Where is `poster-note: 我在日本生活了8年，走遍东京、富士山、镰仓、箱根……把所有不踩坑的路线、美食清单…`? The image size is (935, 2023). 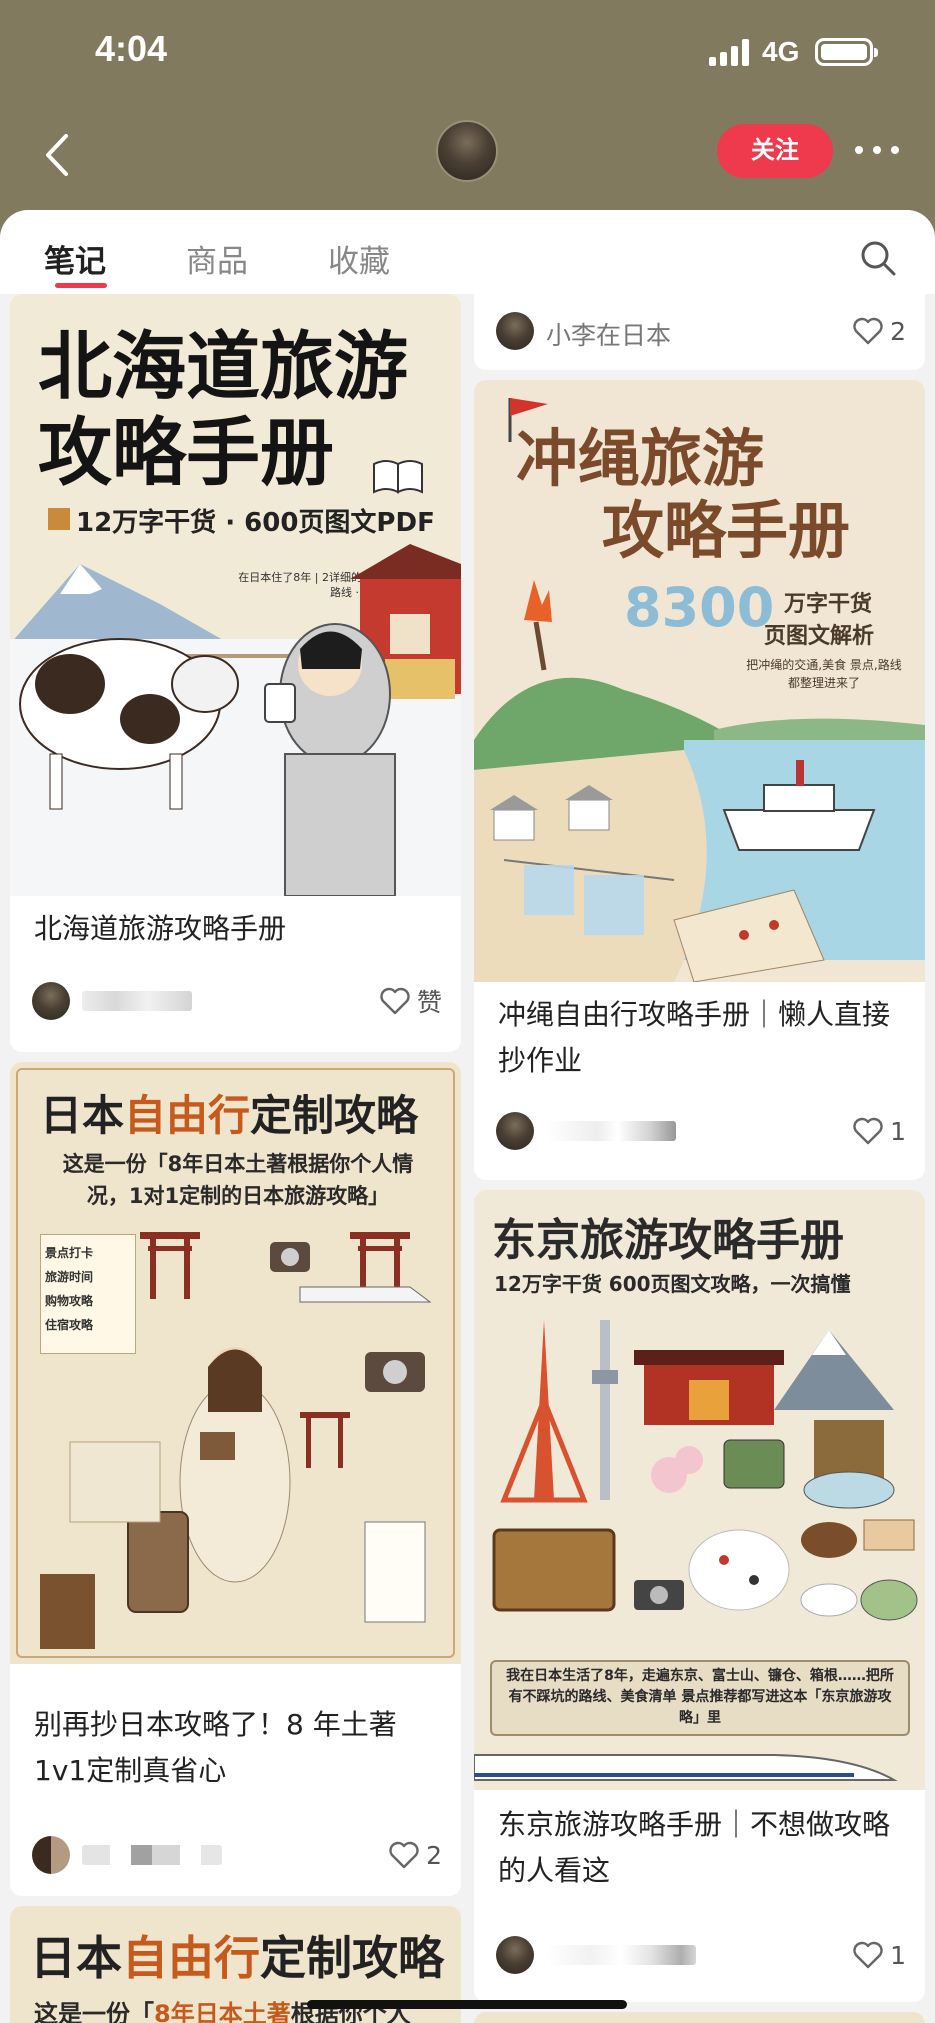 poster-note: 我在日本生活了8年，走遍东京、富士山、镰仓、箱根……把所有不踩坑的路线、美食清单… is located at coordinates (700, 1697).